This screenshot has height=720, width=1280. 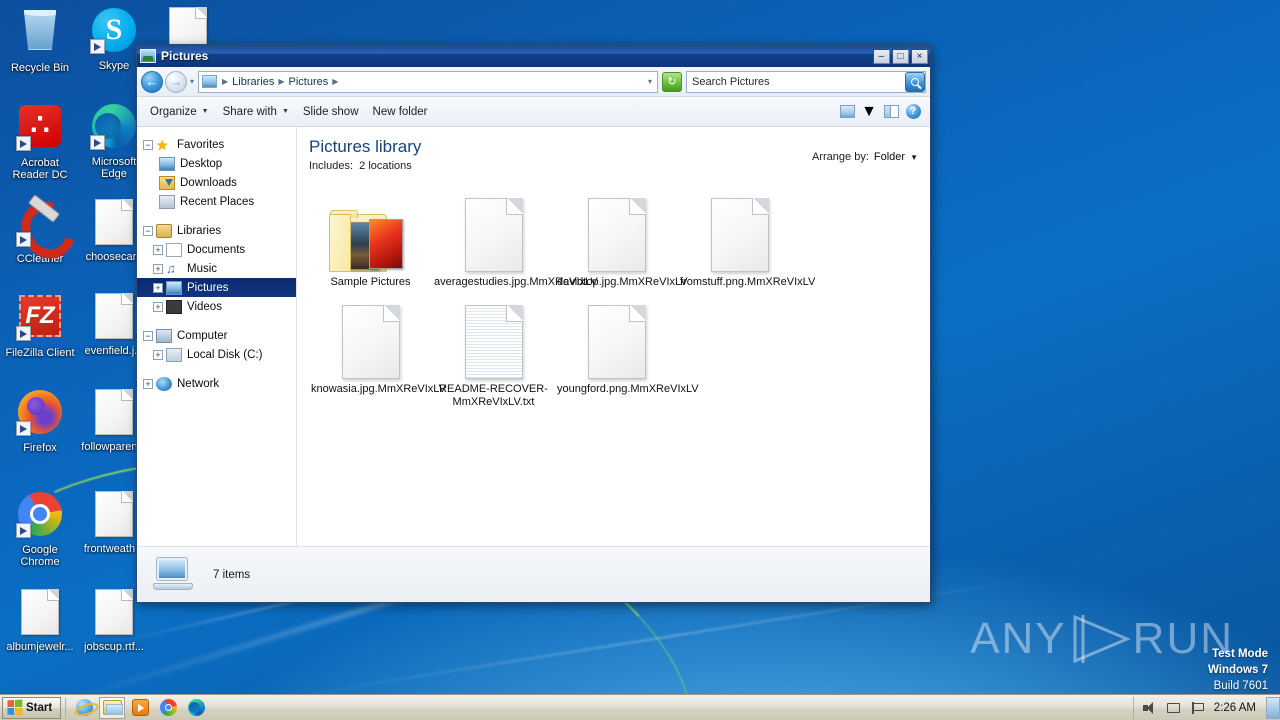 I want to click on desktop-icon-acrobat-reader-dc: ∴ Acrobat Reader DC, so click(x=40, y=141).